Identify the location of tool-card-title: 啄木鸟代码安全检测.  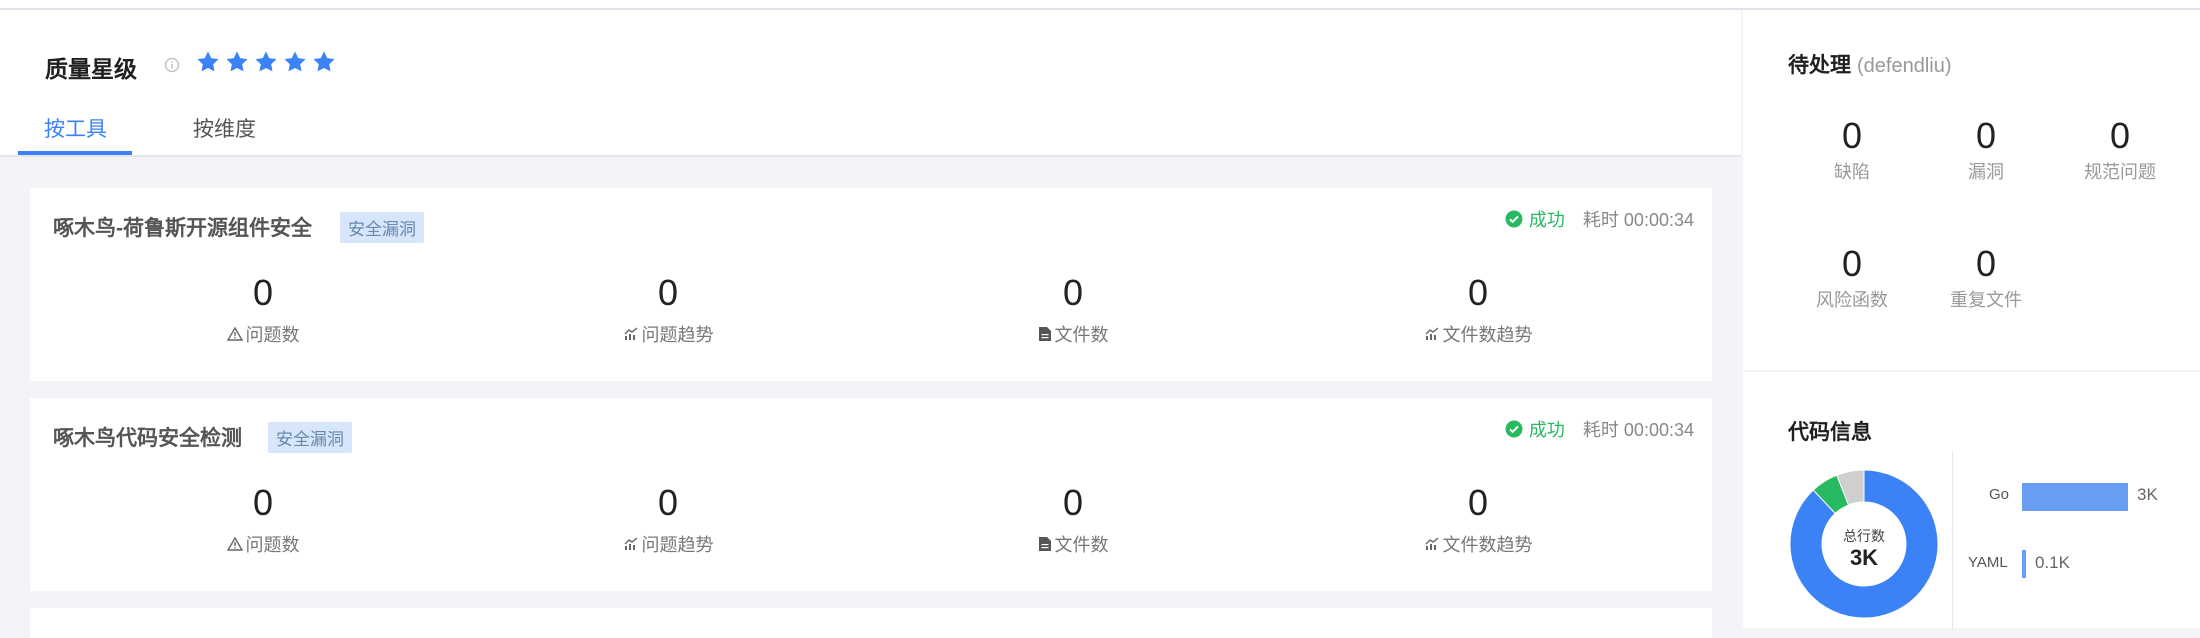
(147, 438).